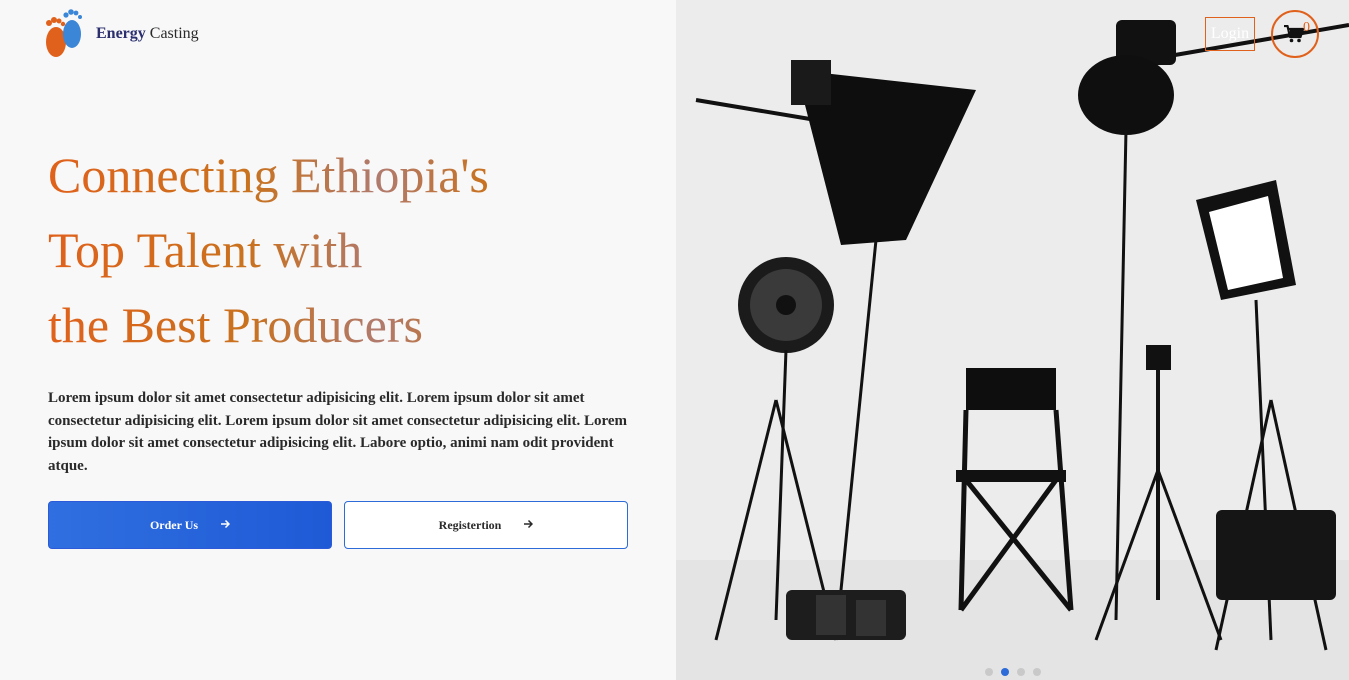 This screenshot has height=680, width=1349. I want to click on hero-headline-line-3: the Best Producers, so click(268, 325).